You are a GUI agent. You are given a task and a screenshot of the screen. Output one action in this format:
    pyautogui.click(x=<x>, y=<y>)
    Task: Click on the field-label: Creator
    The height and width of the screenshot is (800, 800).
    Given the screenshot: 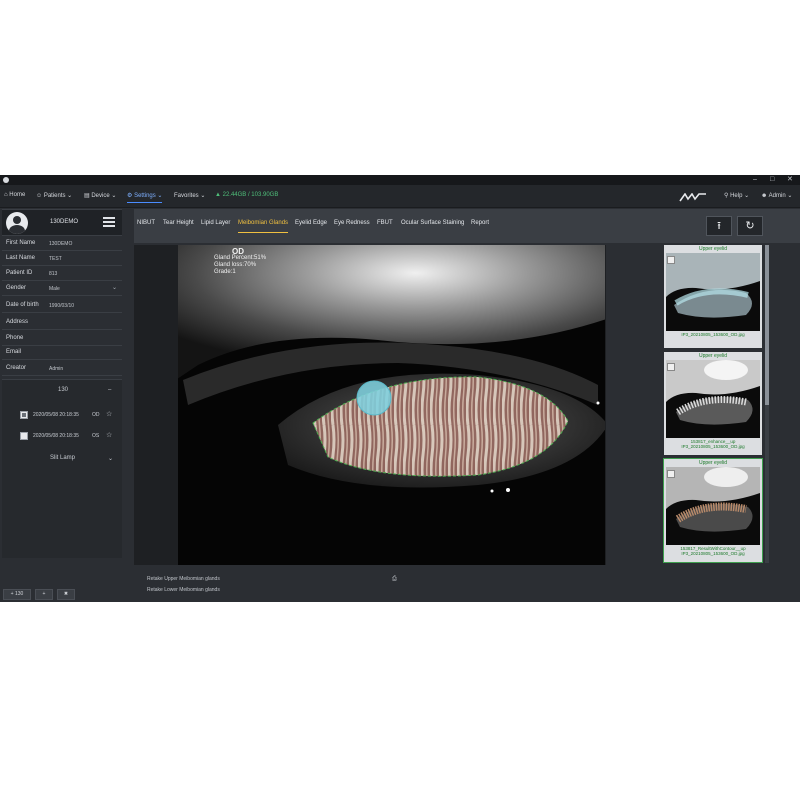 What is the action you would take?
    pyautogui.click(x=16, y=368)
    